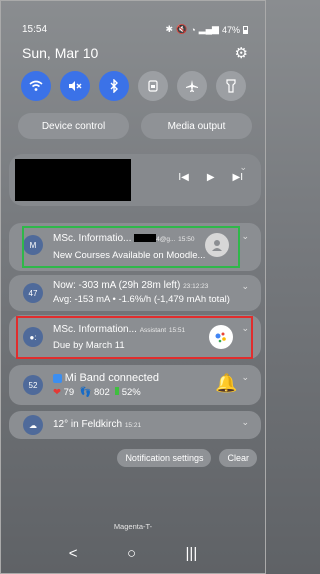 Image resolution: width=320 pixels, height=574 pixels. I want to click on media-player: ⌄ I◀ ▶ ▶I, so click(135, 180).